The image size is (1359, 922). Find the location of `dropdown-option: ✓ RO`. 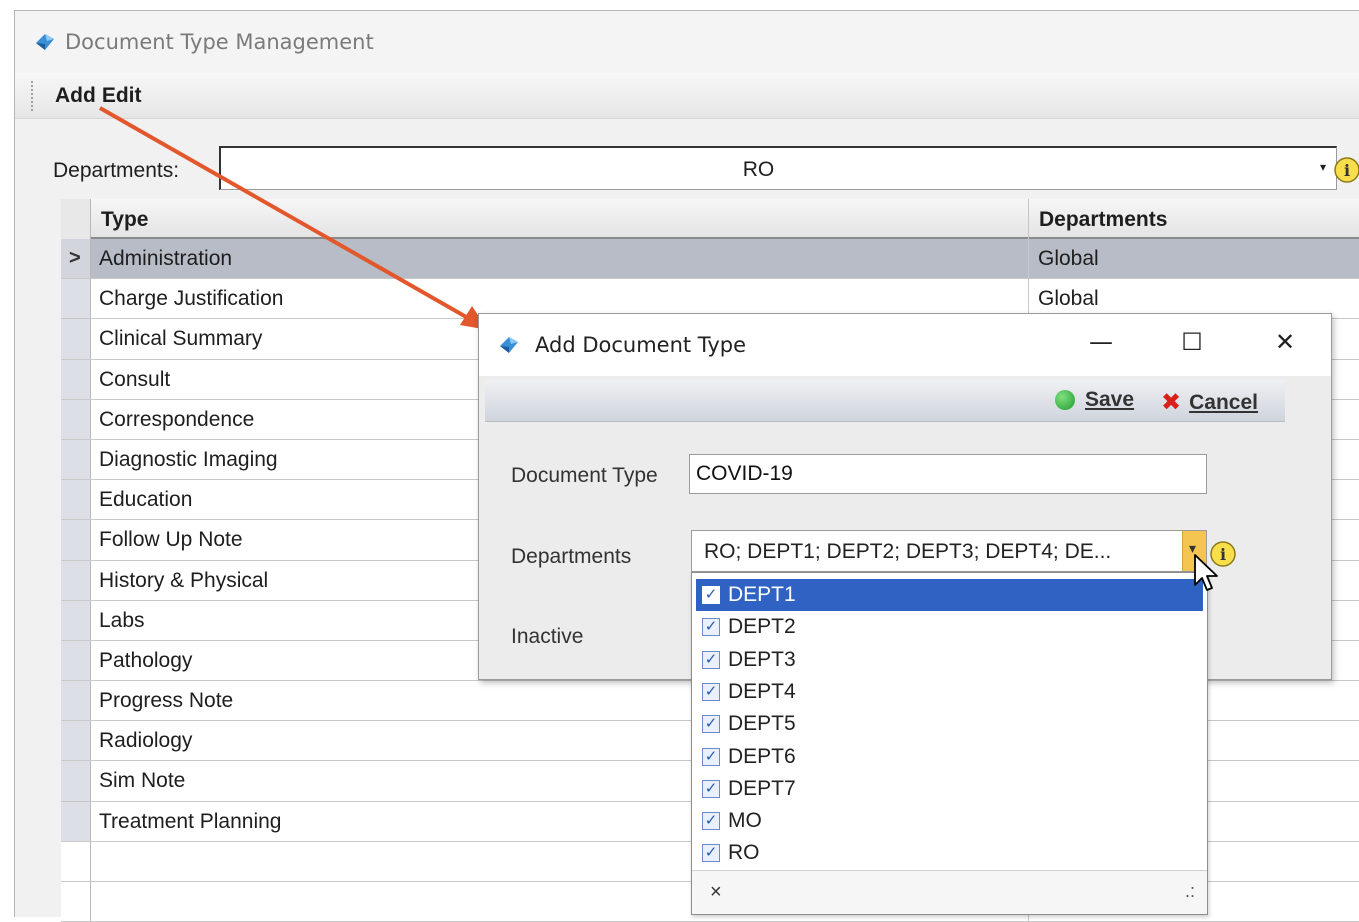

dropdown-option: ✓ RO is located at coordinates (949, 853).